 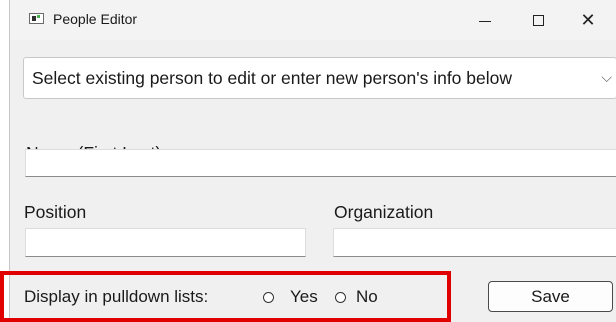 What do you see at coordinates (55, 212) in the screenshot?
I see `position-label: Position` at bounding box center [55, 212].